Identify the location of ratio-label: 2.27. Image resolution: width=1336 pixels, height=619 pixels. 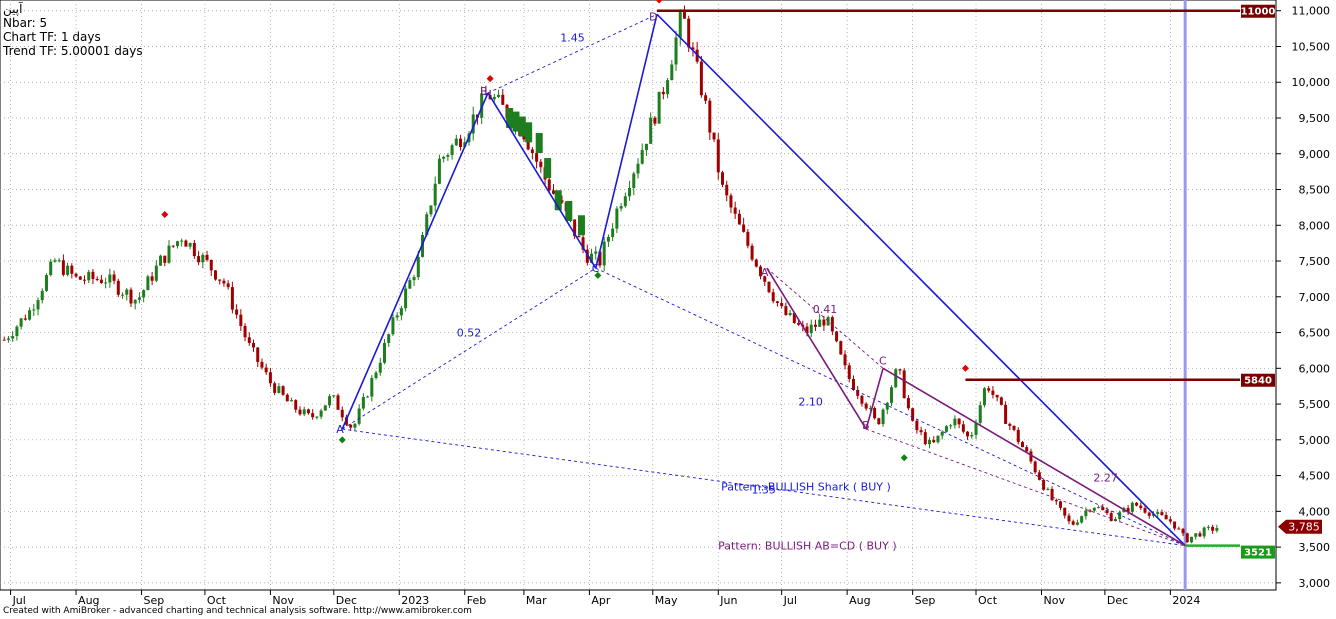
(1105, 477).